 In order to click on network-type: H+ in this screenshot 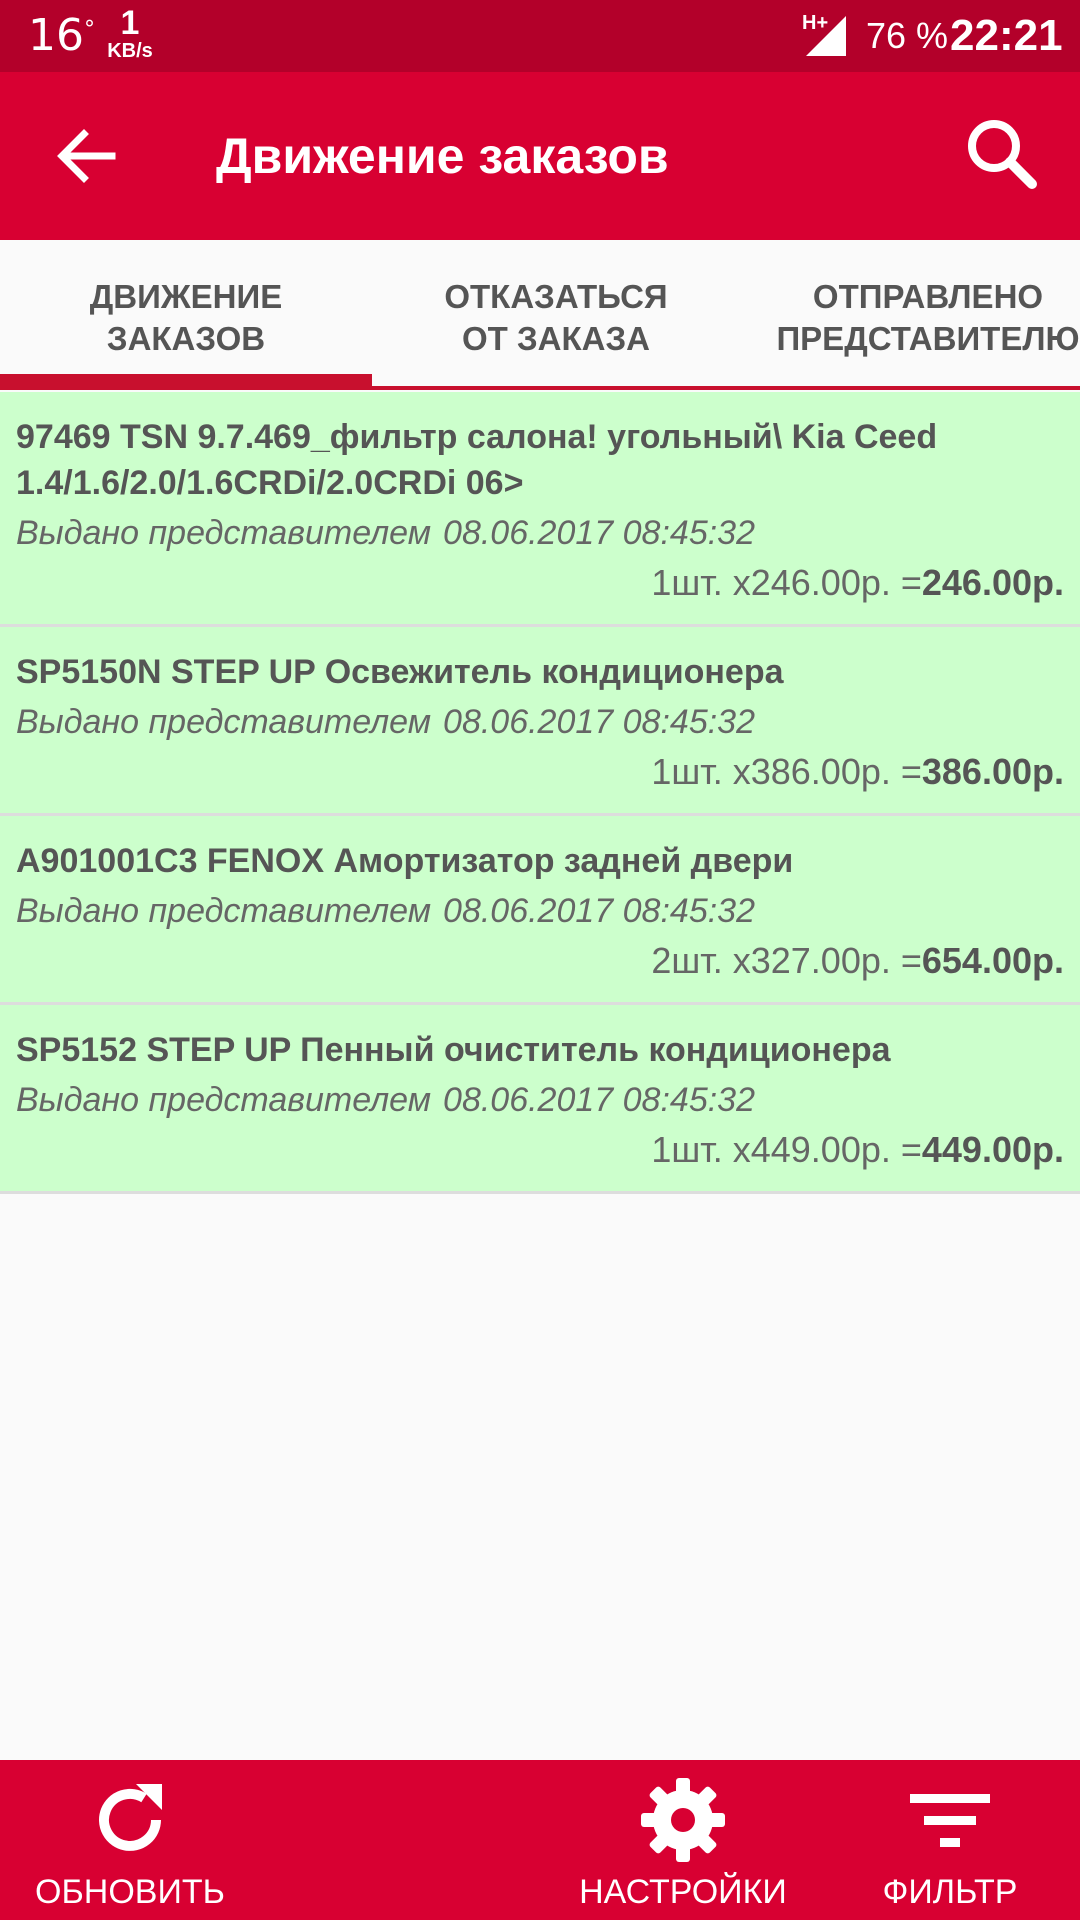, I will do `click(815, 23)`.